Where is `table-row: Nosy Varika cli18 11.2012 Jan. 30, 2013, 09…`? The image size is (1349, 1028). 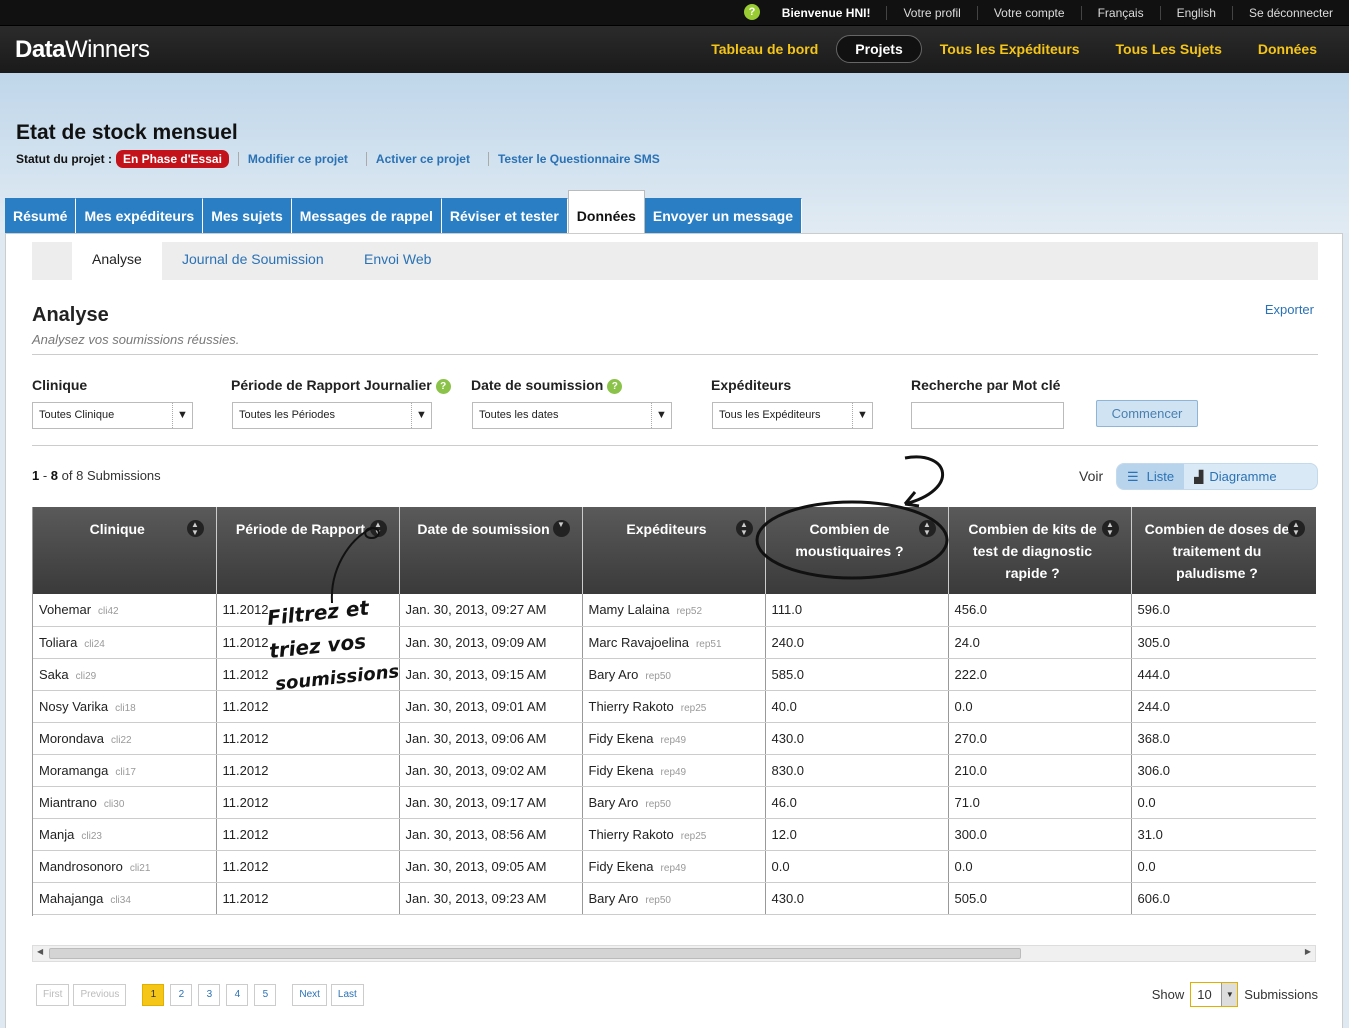
table-row: Nosy Varika cli18 11.2012 Jan. 30, 2013, 09… is located at coordinates (674, 706).